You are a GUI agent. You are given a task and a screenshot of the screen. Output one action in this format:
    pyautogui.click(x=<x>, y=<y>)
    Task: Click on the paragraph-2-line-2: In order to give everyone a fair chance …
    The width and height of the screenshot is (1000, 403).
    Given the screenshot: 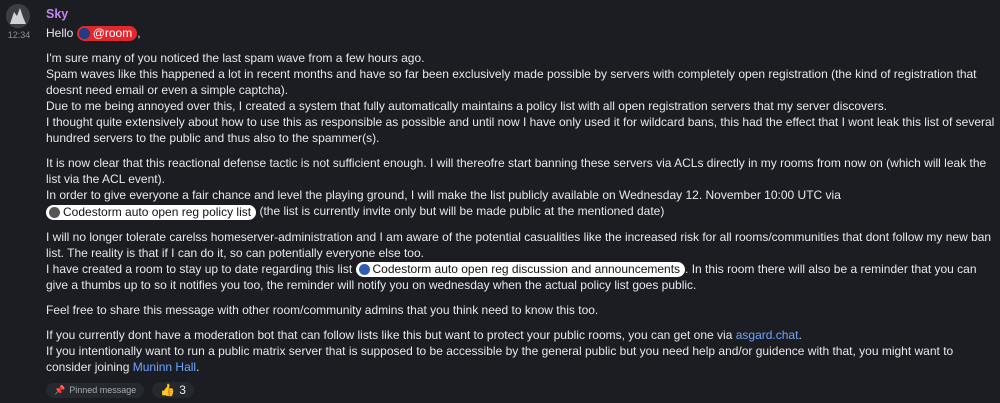 What is the action you would take?
    pyautogui.click(x=521, y=203)
    